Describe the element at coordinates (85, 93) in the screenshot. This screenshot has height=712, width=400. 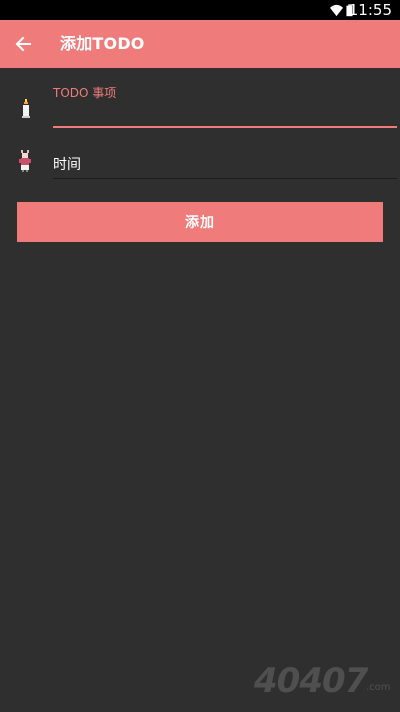
I see `todo-field-label: TODO 事项` at that location.